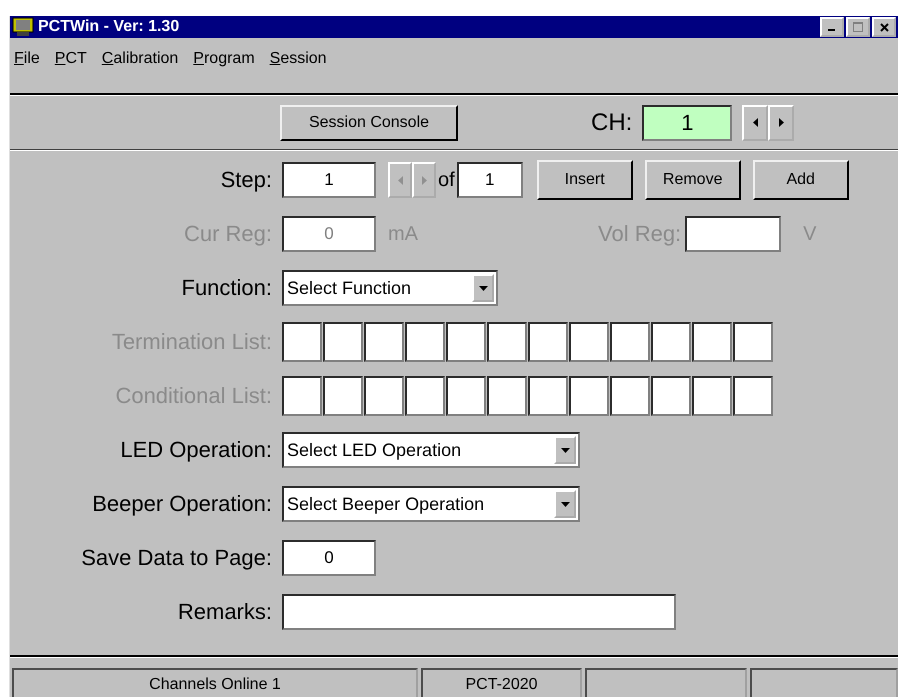 The width and height of the screenshot is (898, 697). I want to click on status-pane: PCT-2020, so click(501, 682).